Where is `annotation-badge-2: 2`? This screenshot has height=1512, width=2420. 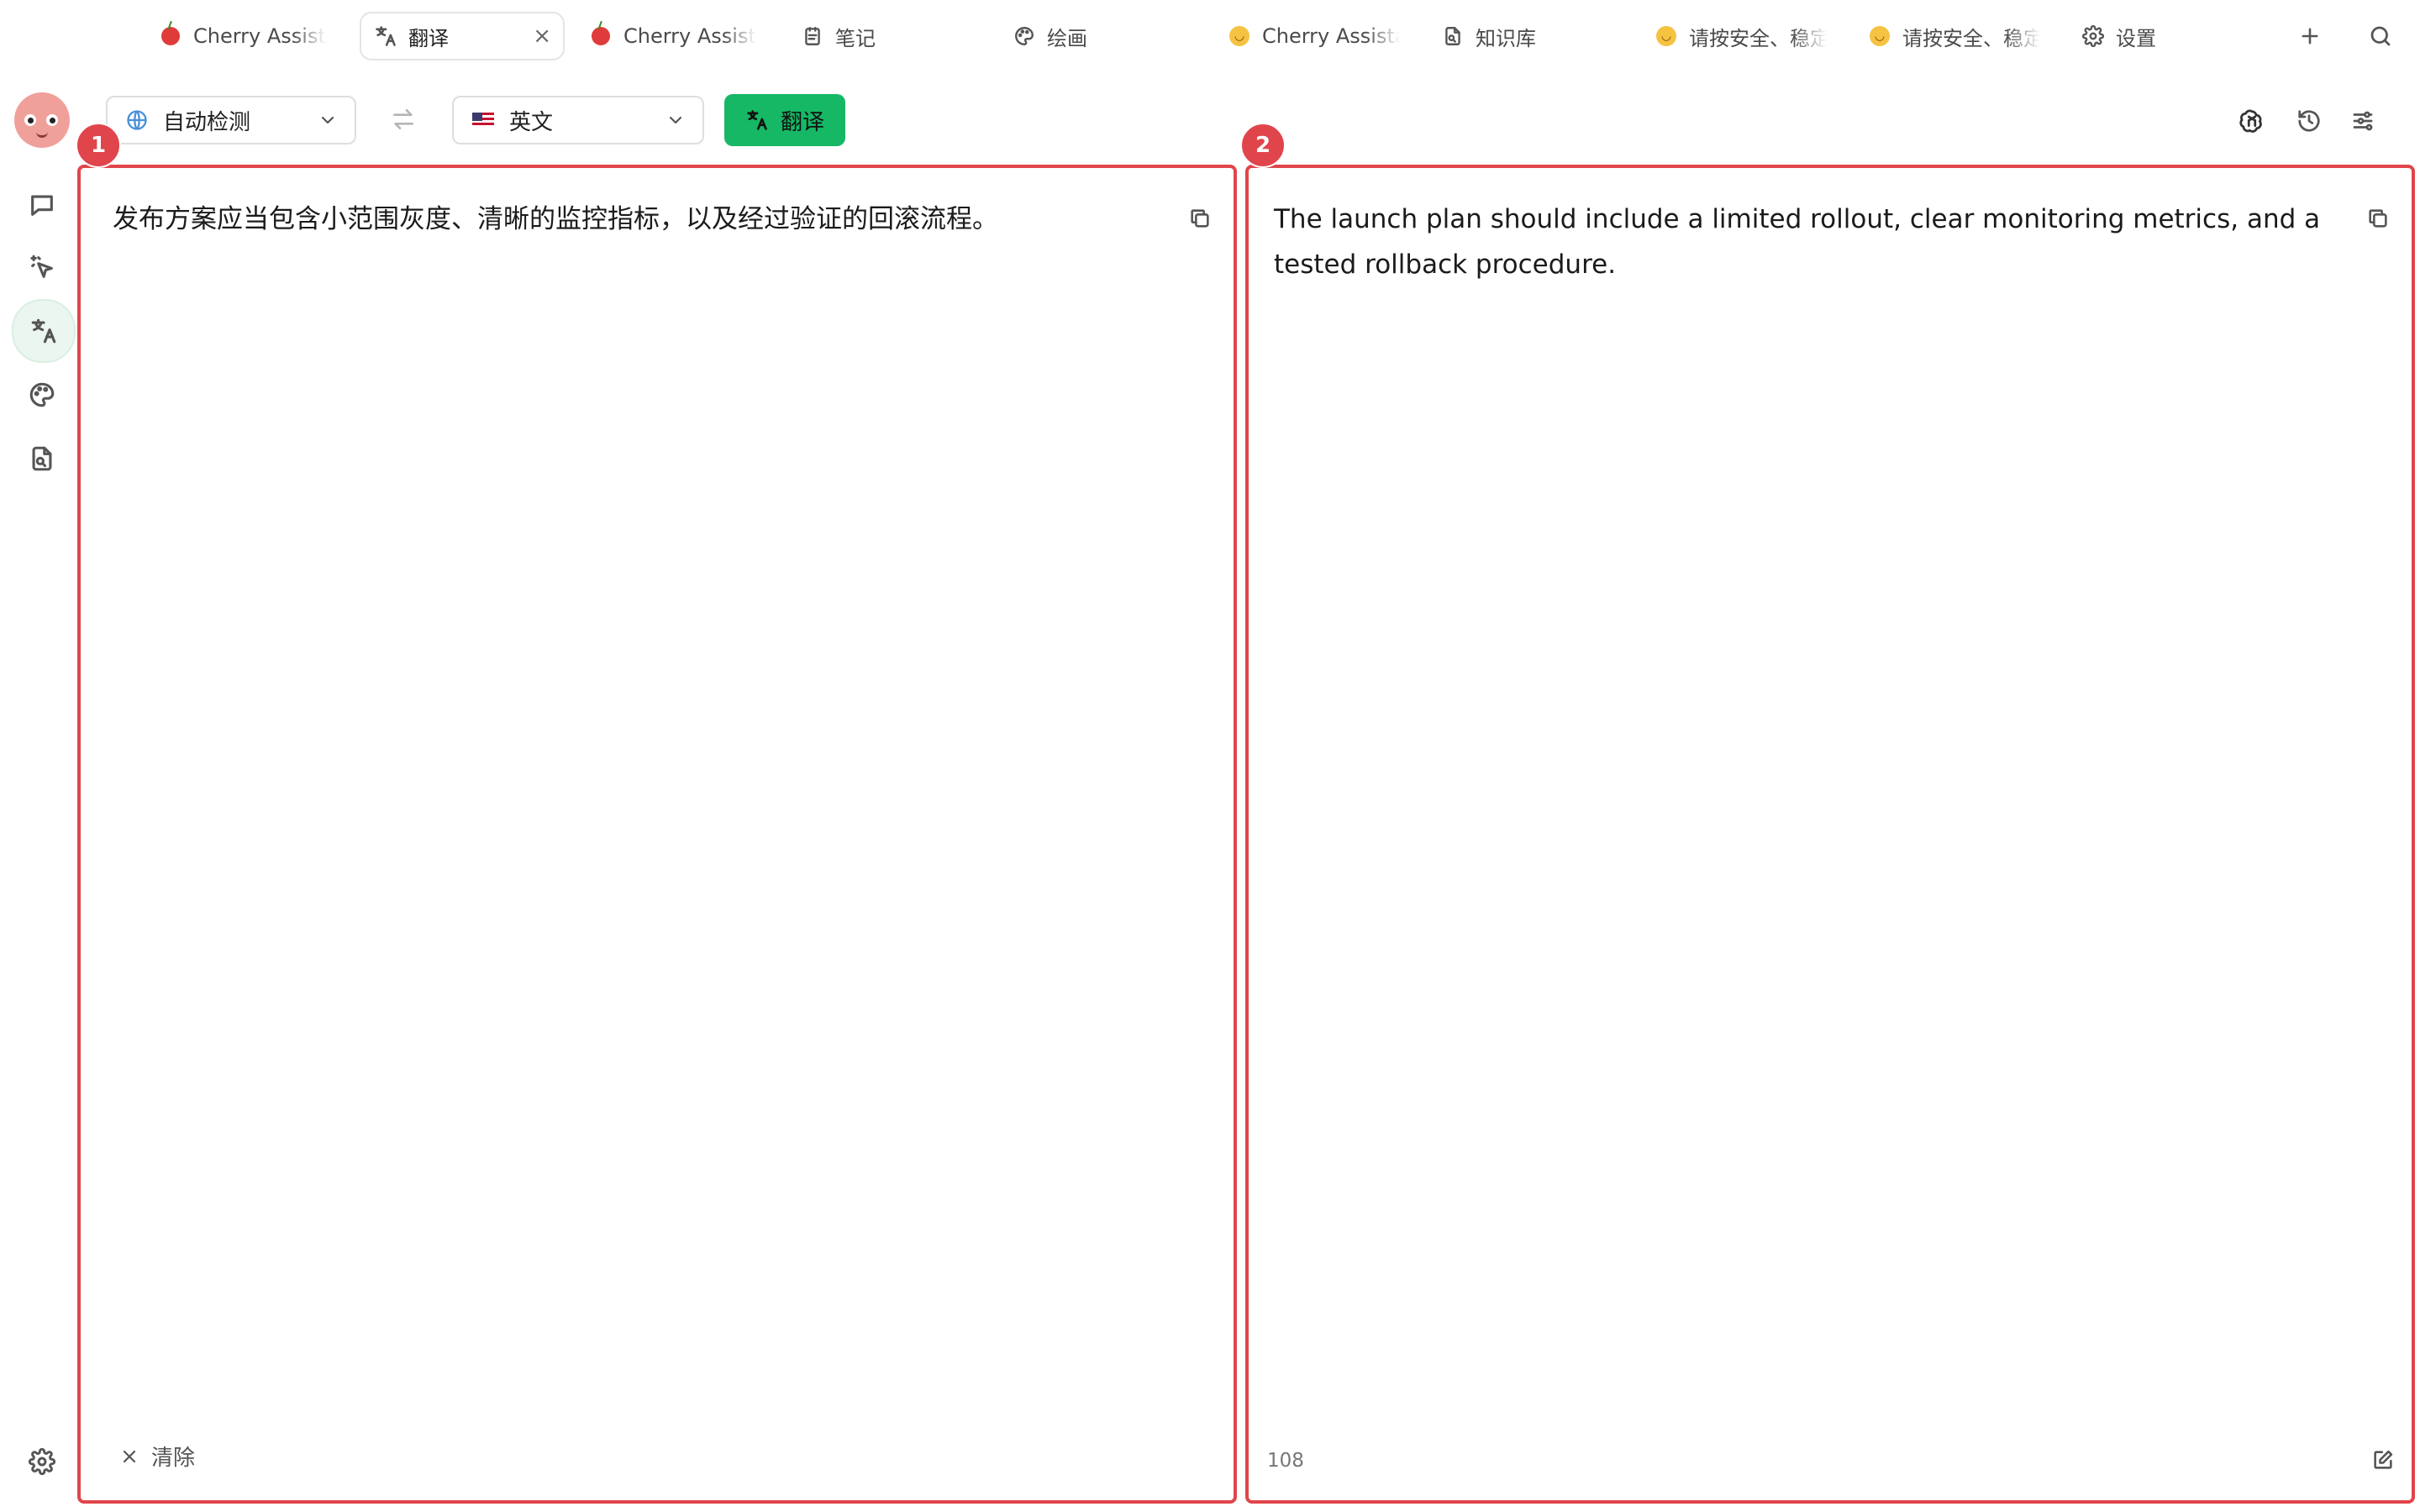
annotation-badge-2: 2 is located at coordinates (1263, 145).